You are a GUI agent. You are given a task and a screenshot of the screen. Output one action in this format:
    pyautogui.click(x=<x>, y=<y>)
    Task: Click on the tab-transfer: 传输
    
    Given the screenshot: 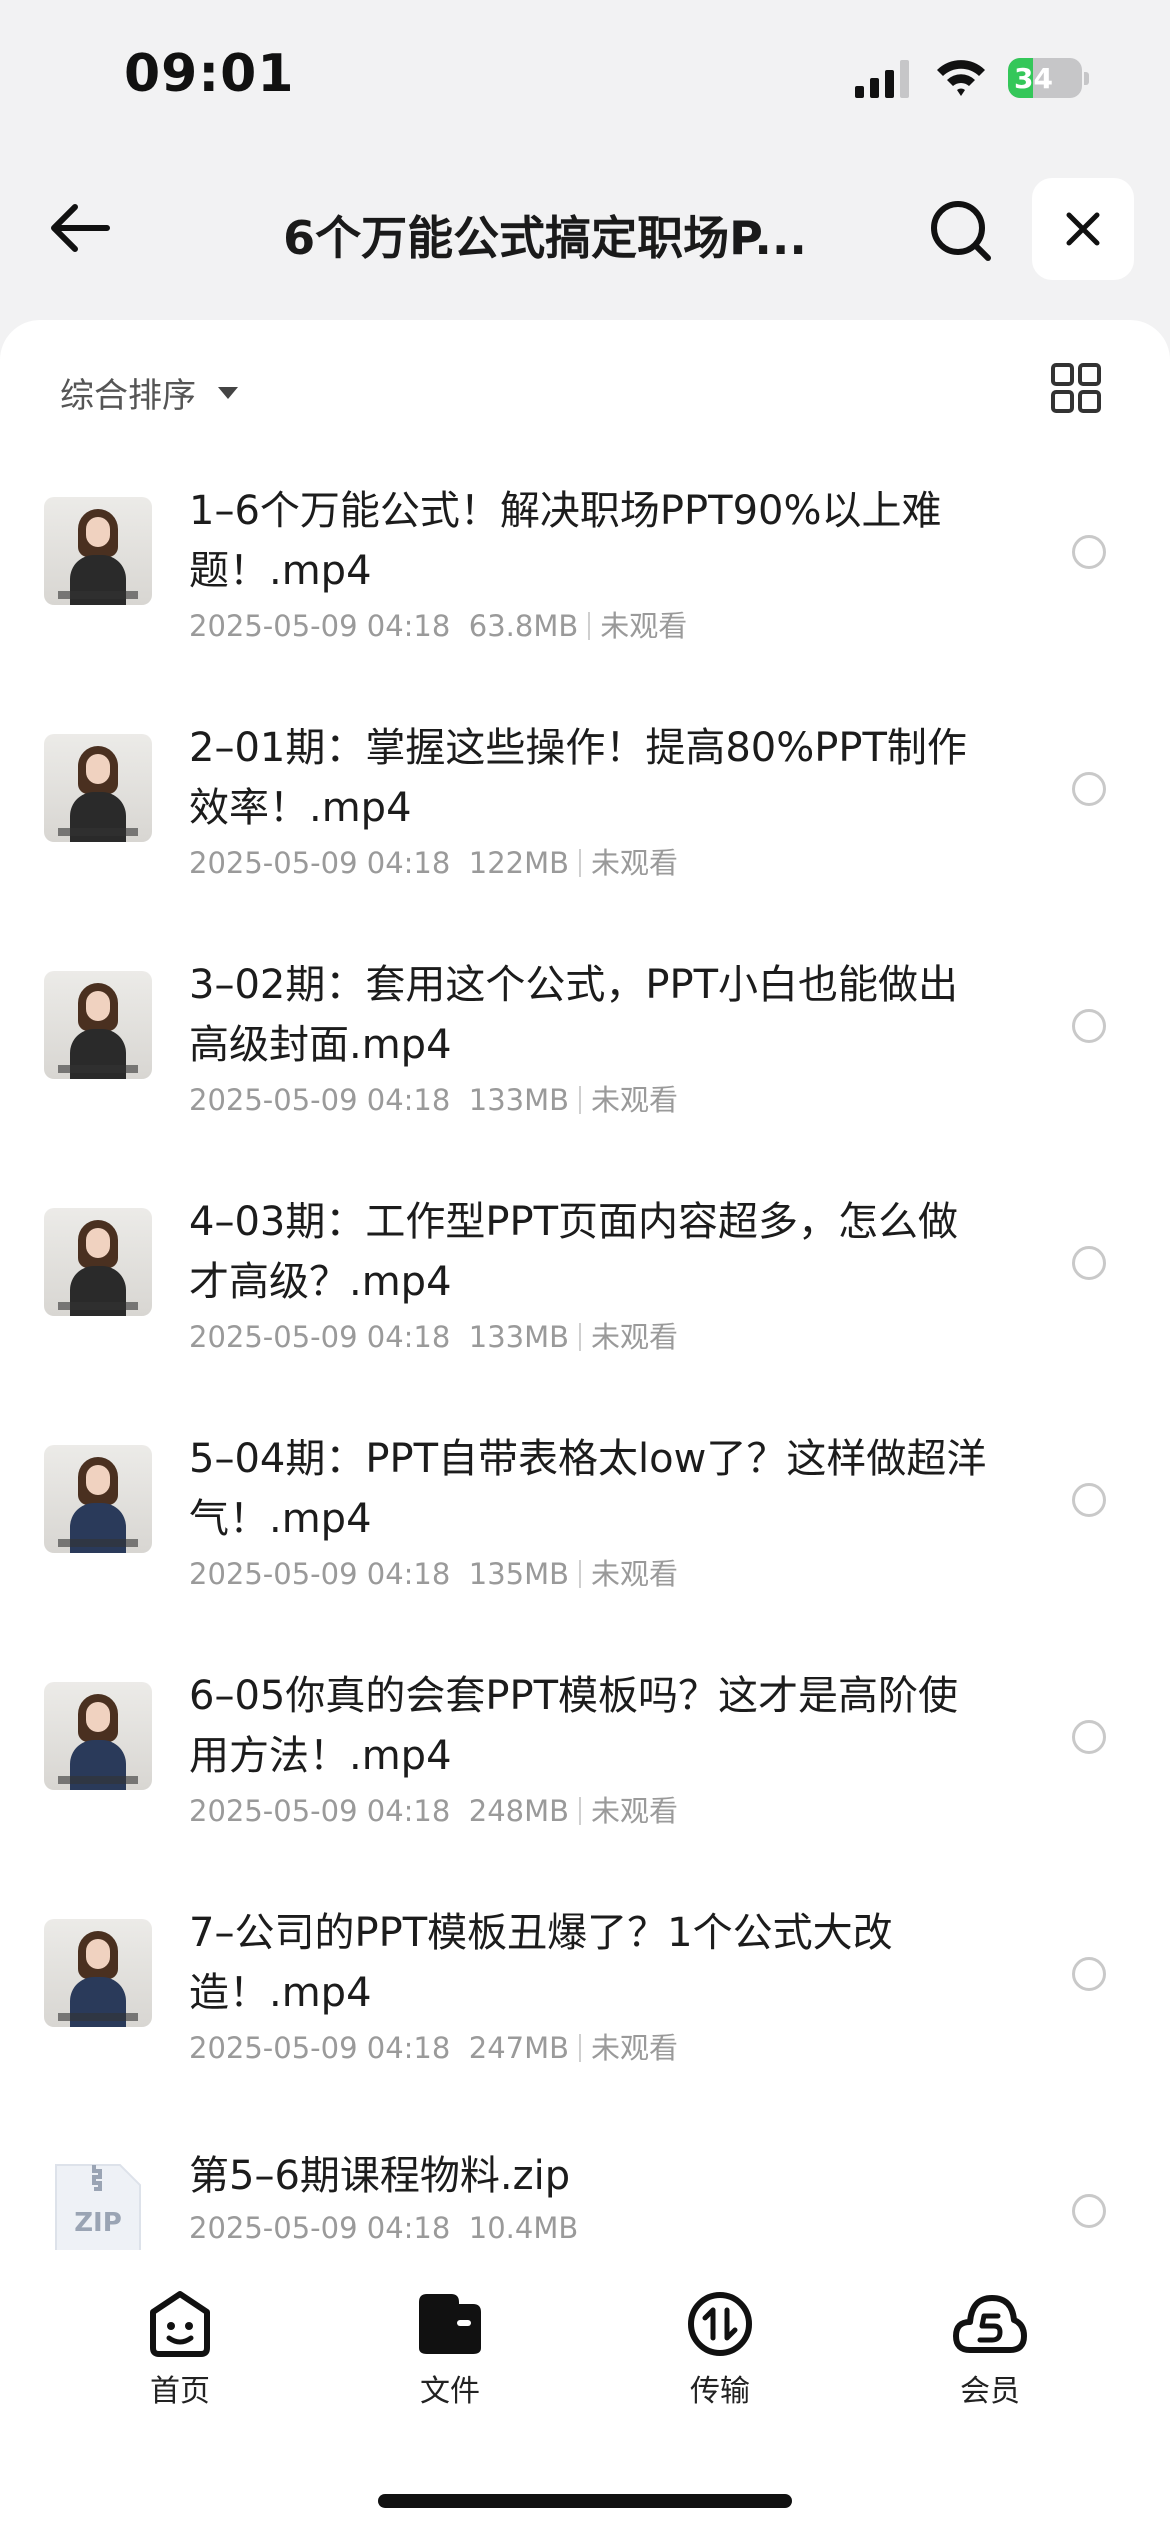 What is the action you would take?
    pyautogui.click(x=720, y=2355)
    